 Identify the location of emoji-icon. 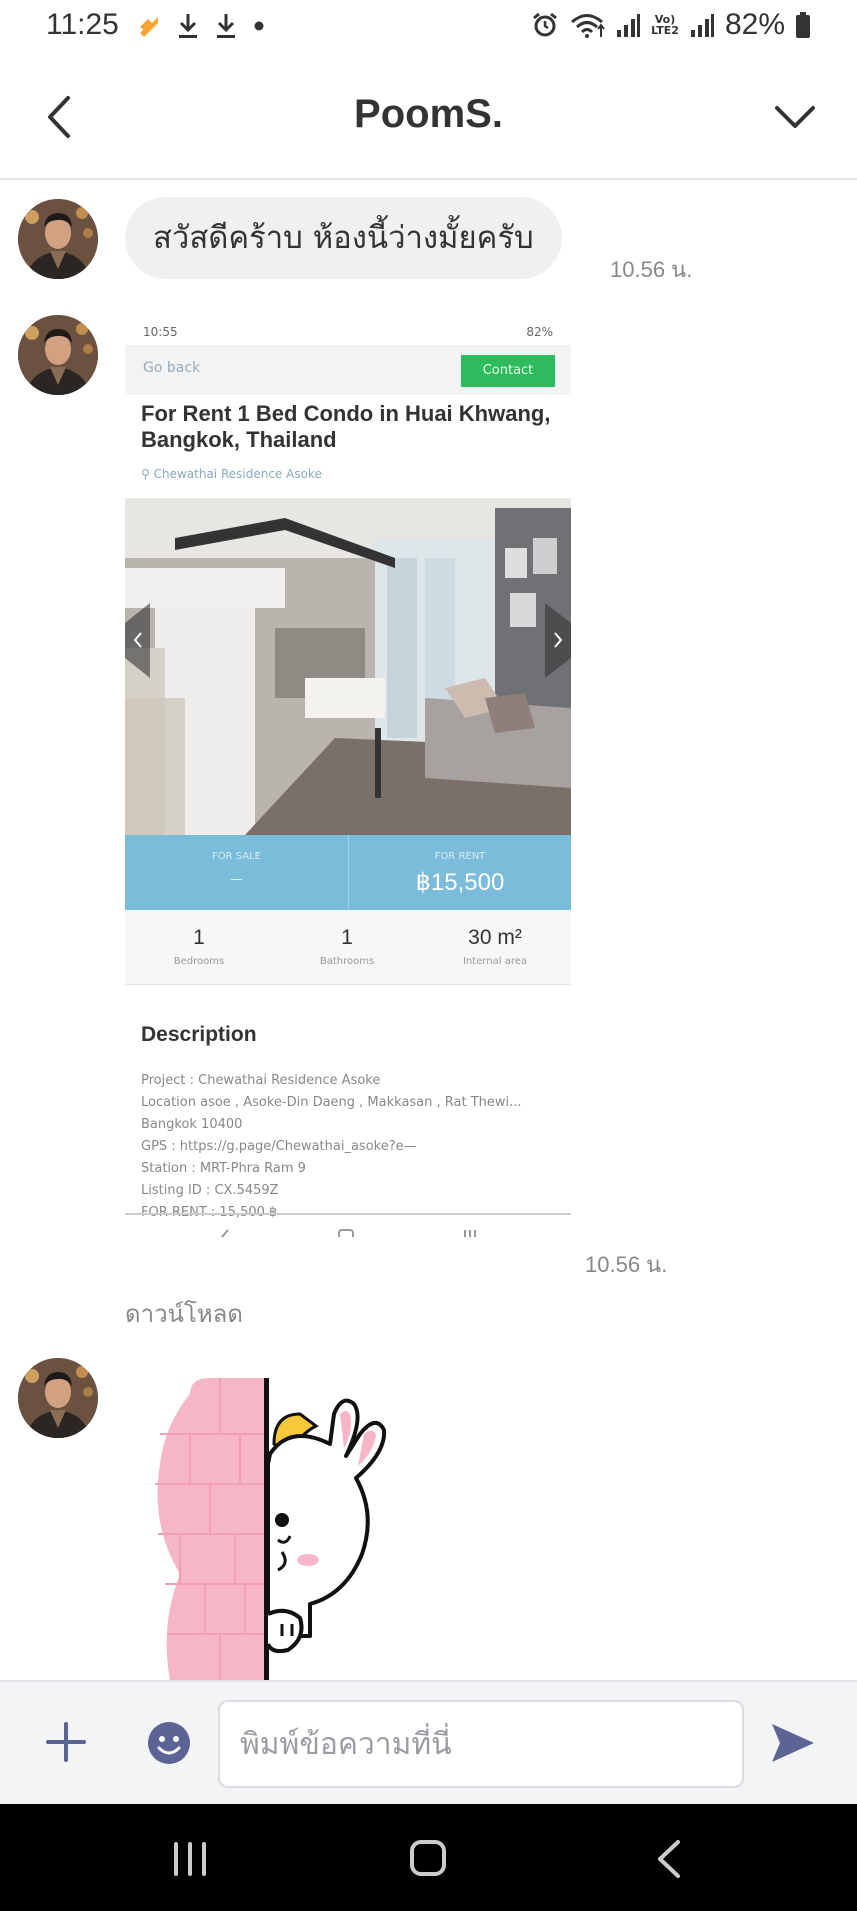
(169, 1743).